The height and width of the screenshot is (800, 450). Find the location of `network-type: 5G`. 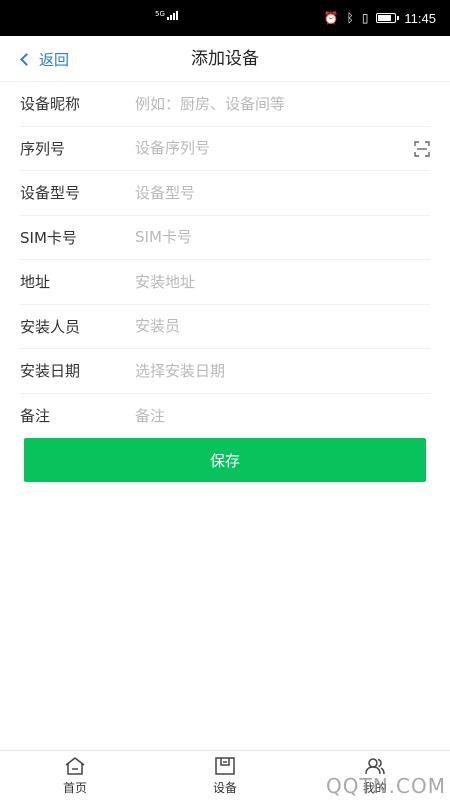

network-type: 5G is located at coordinates (160, 14).